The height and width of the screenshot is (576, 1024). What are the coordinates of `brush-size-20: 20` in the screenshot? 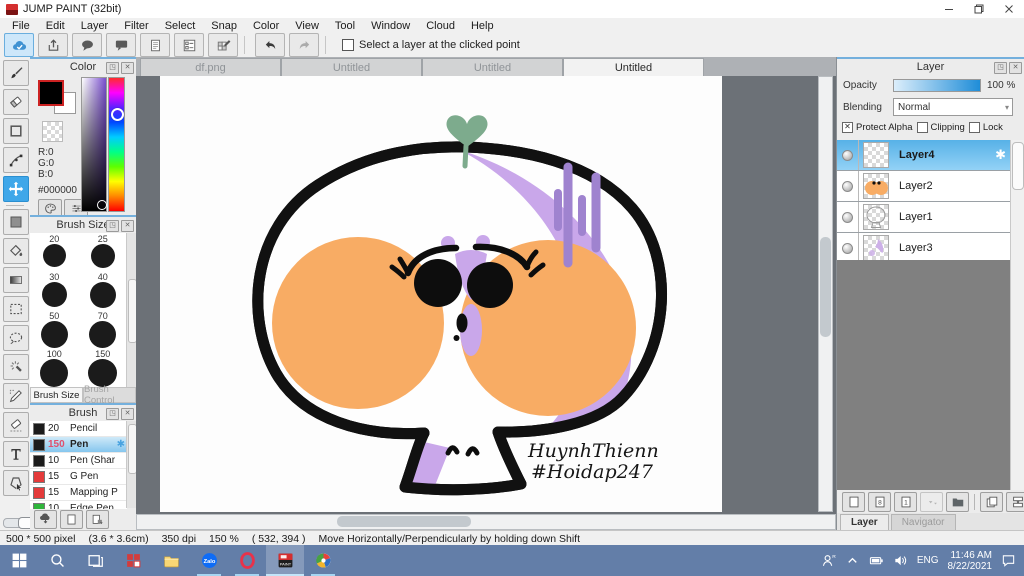 It's located at (54, 253).